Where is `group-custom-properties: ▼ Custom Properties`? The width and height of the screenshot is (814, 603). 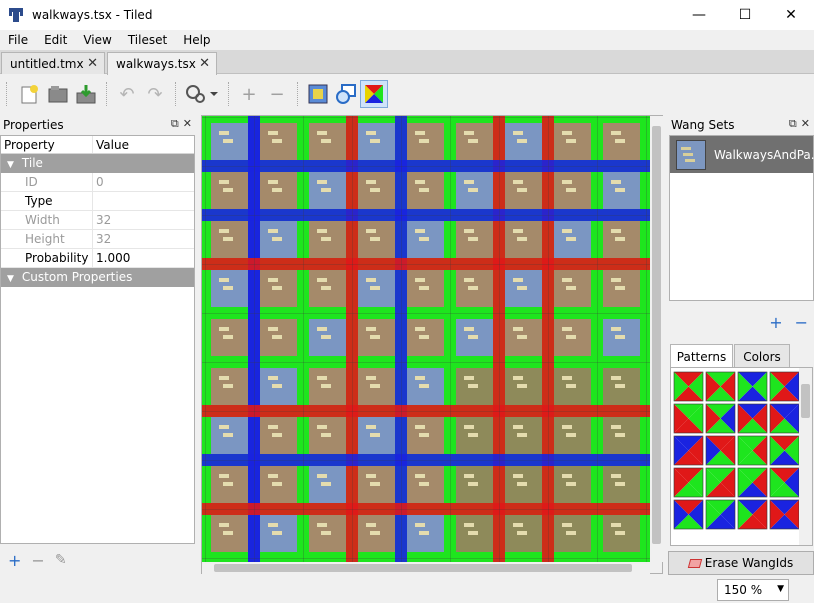 group-custom-properties: ▼ Custom Properties is located at coordinates (97, 277).